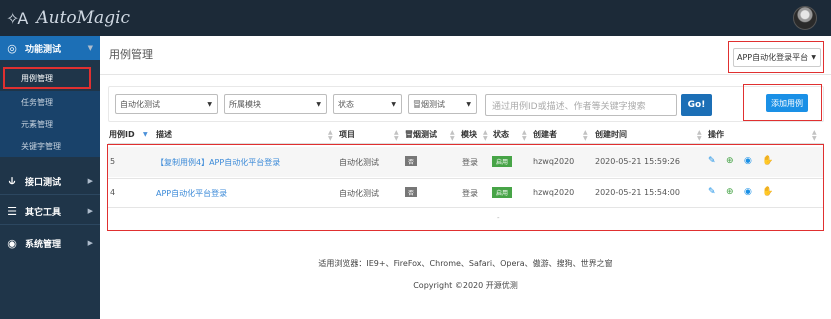 The image size is (831, 319). I want to click on sidebar-group-label: 系统管理, so click(43, 244).